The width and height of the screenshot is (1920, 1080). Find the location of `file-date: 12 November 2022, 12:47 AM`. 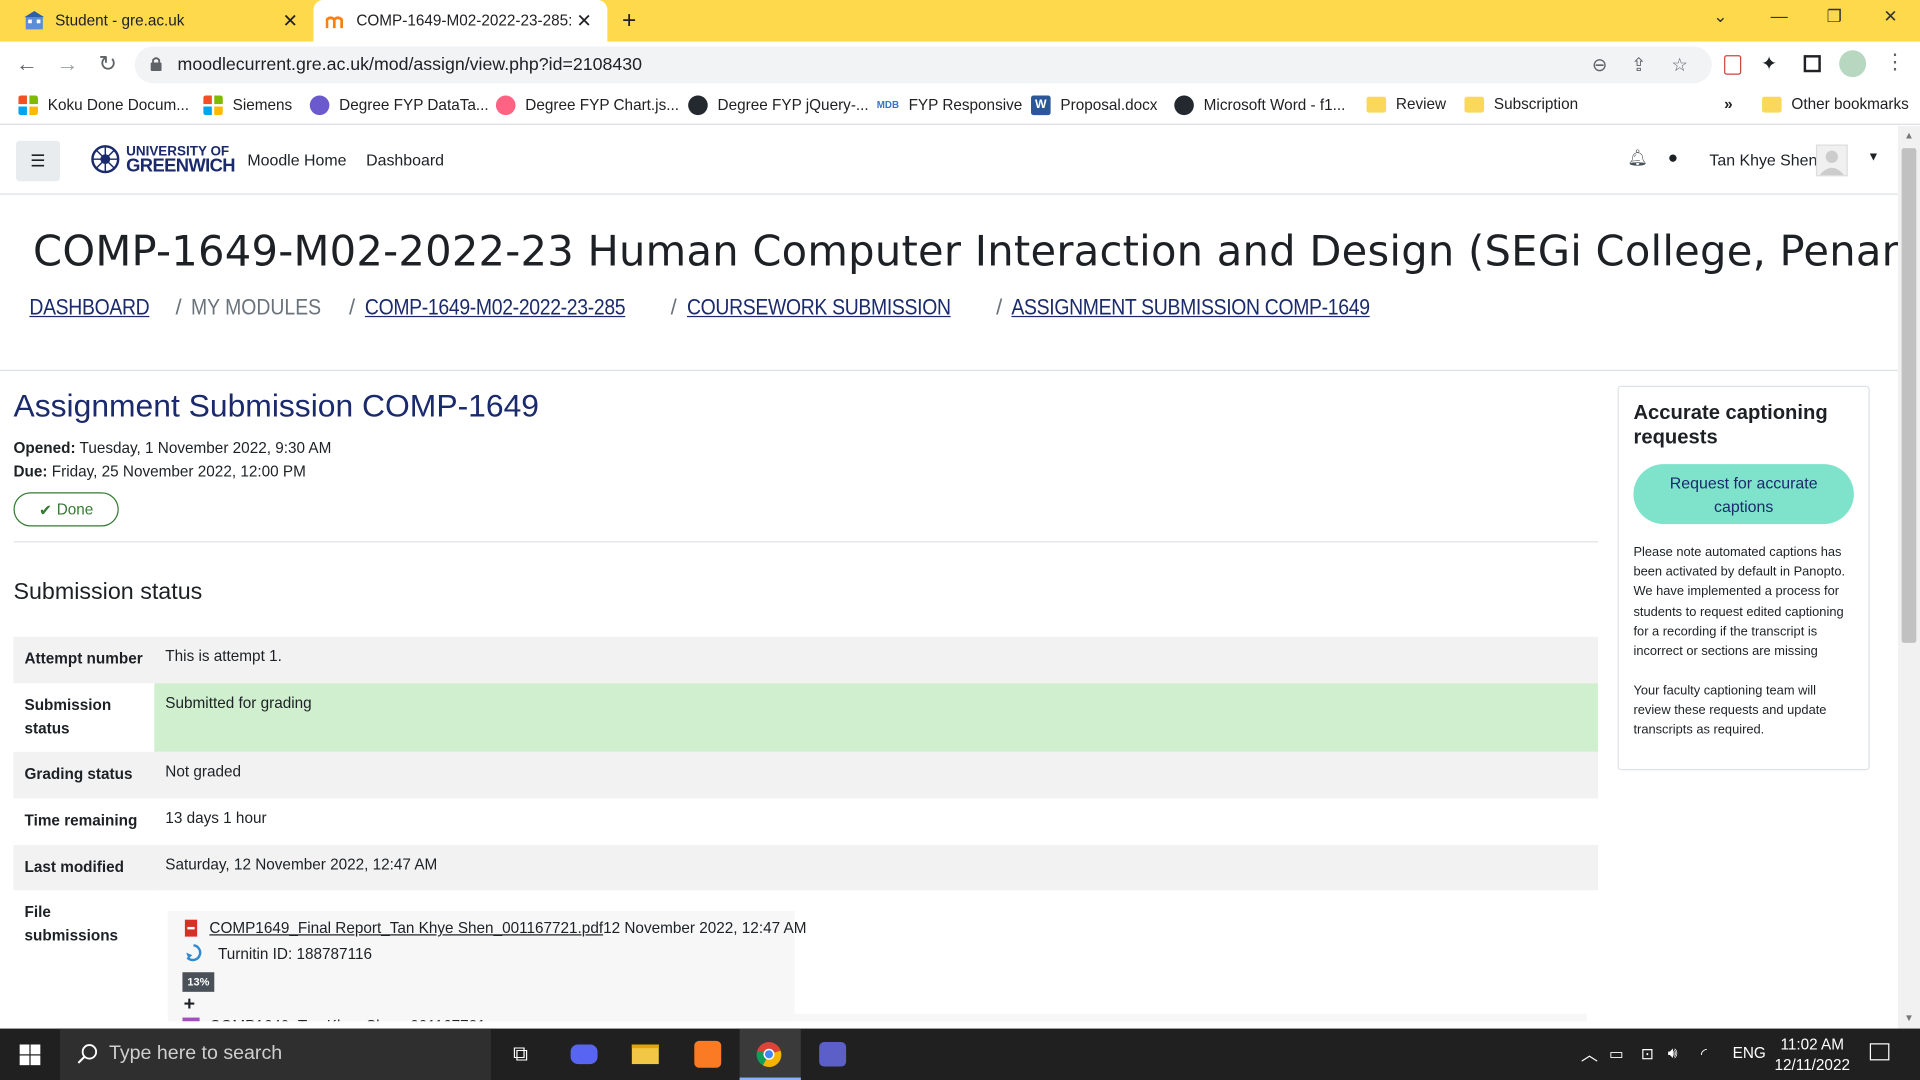

file-date: 12 November 2022, 12:47 AM is located at coordinates (705, 928).